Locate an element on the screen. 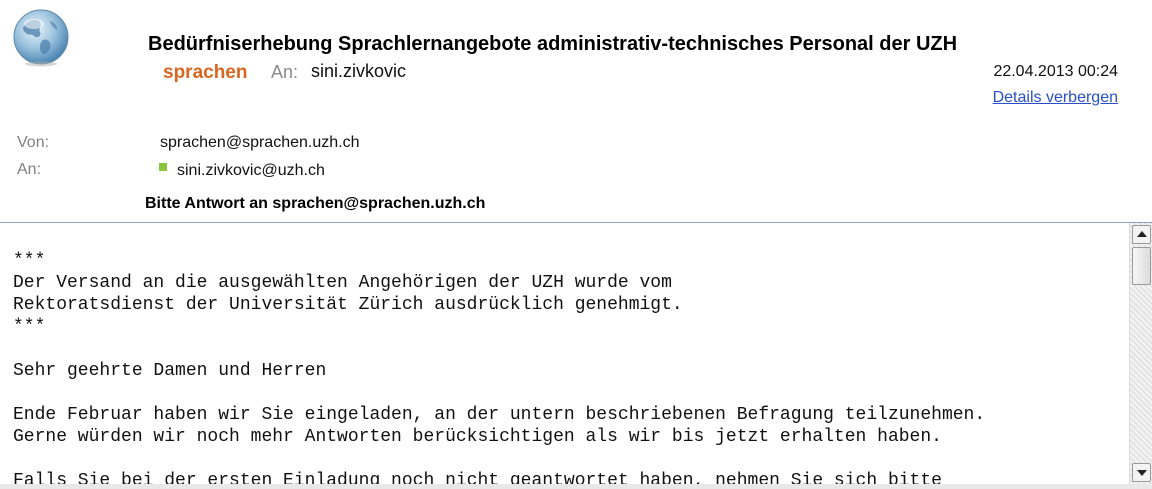 The width and height of the screenshot is (1152, 489). to-label: An: is located at coordinates (29, 169).